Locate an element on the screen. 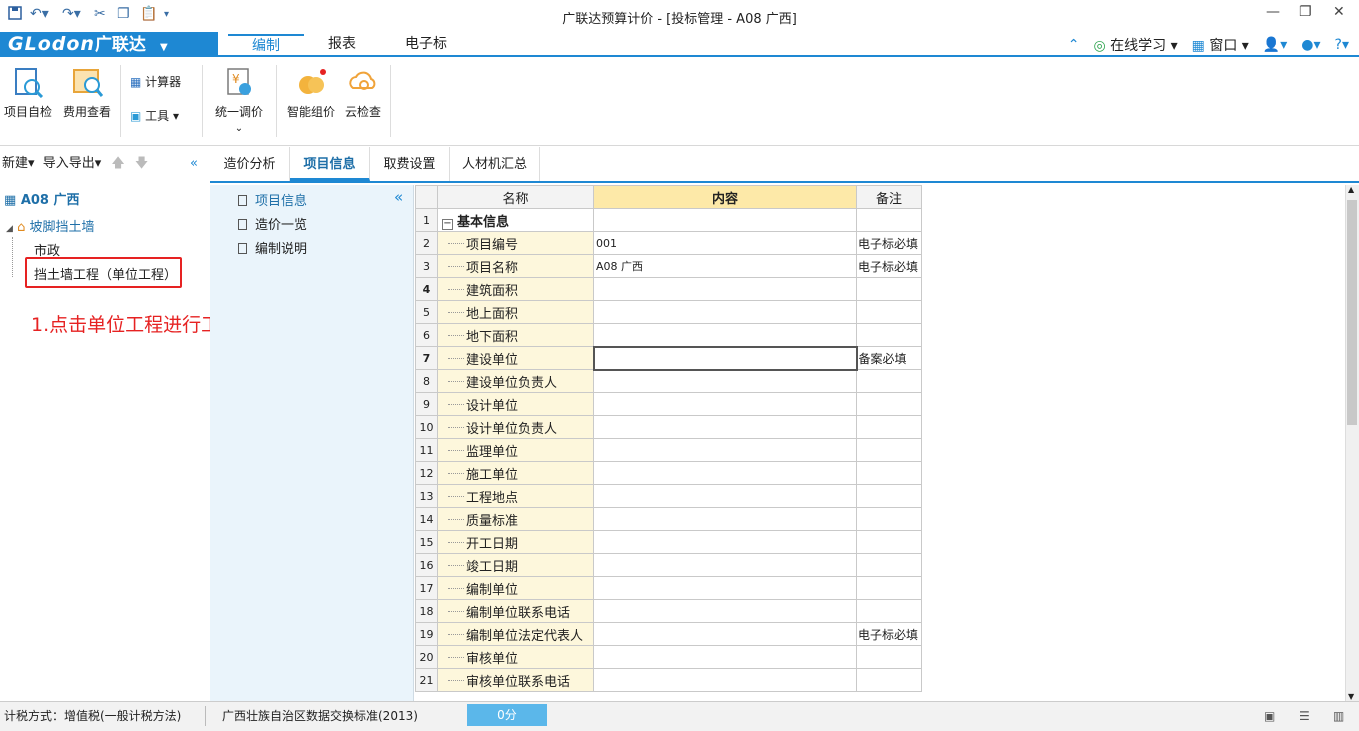 The image size is (1359, 731). table-row: 18 编制单位联系电话 is located at coordinates (668, 611).